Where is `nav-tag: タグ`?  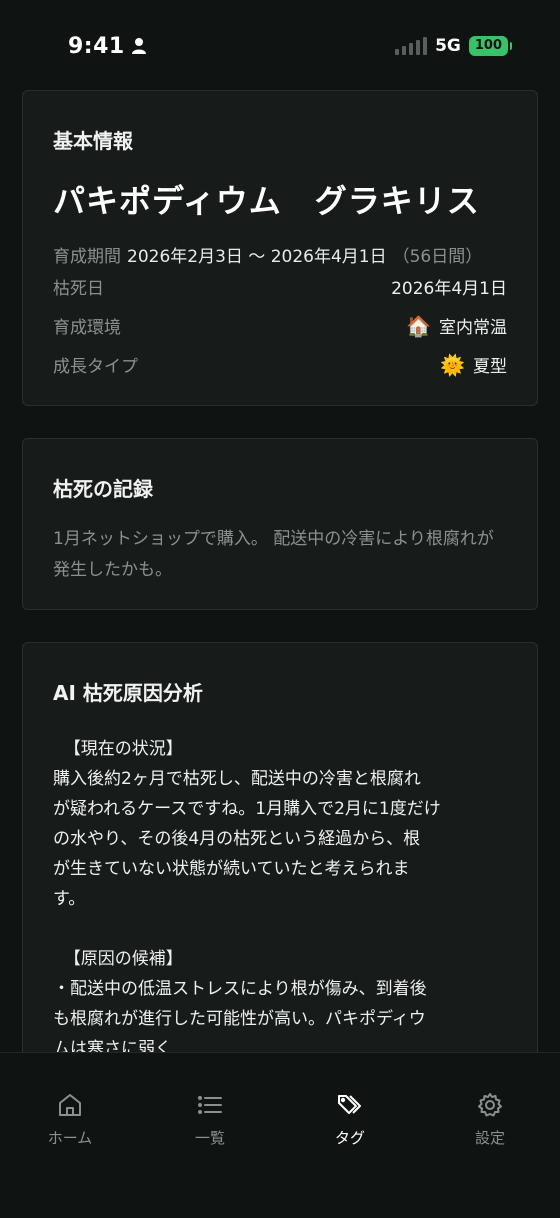 nav-tag: タグ is located at coordinates (350, 1154).